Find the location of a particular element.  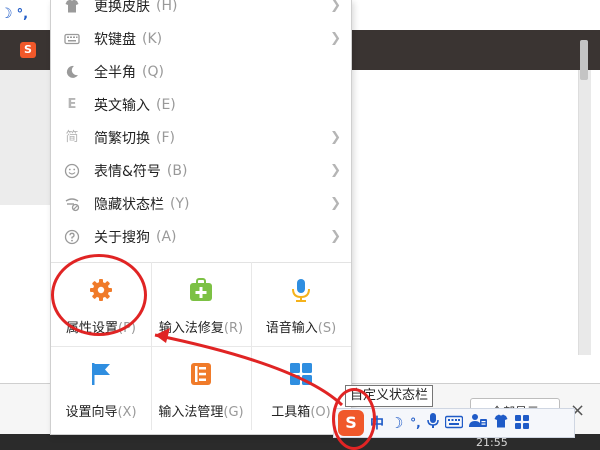

tile-label: 设置向导(X) is located at coordinates (101, 412).